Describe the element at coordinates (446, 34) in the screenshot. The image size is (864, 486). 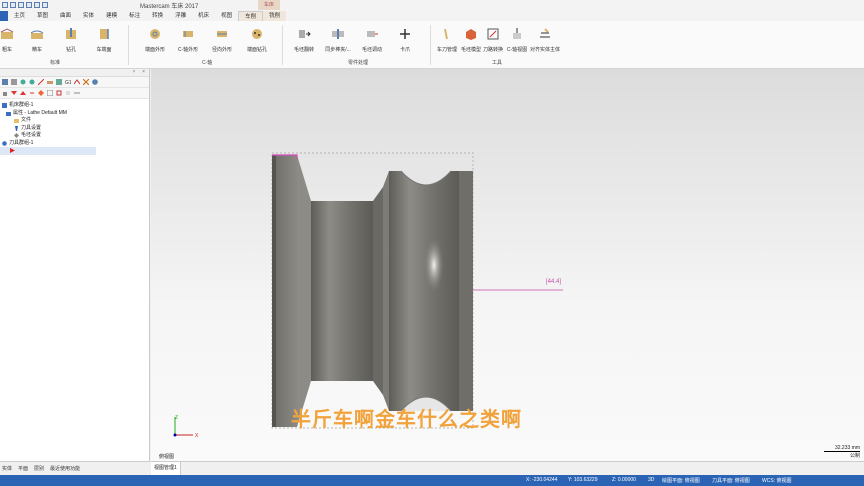
I see `tool-manager-icon` at that location.